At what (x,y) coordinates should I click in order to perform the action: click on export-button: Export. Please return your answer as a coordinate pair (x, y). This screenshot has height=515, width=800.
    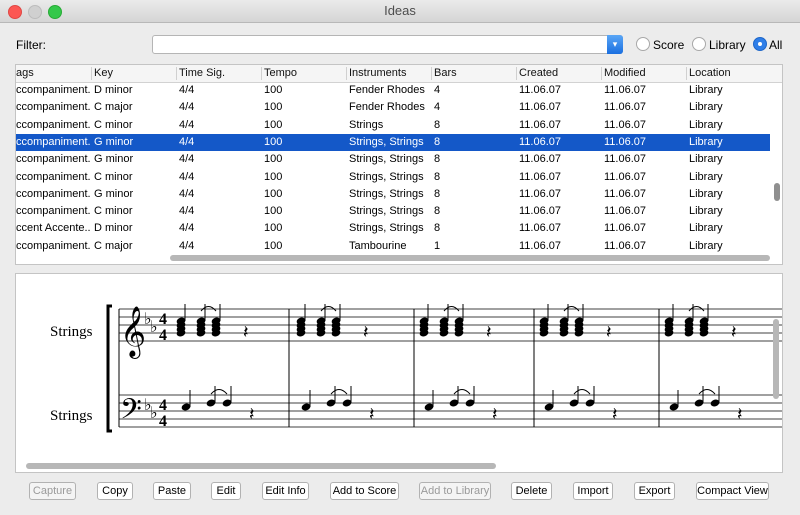
    Looking at the image, I should click on (654, 491).